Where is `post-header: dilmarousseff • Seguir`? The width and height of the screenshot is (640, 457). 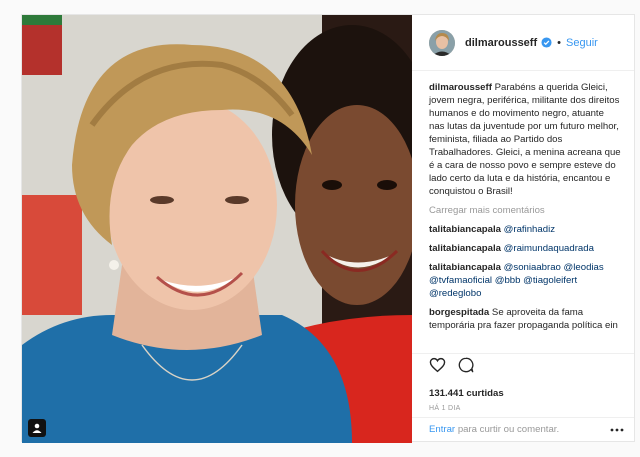 post-header: dilmarousseff • Seguir is located at coordinates (523, 43).